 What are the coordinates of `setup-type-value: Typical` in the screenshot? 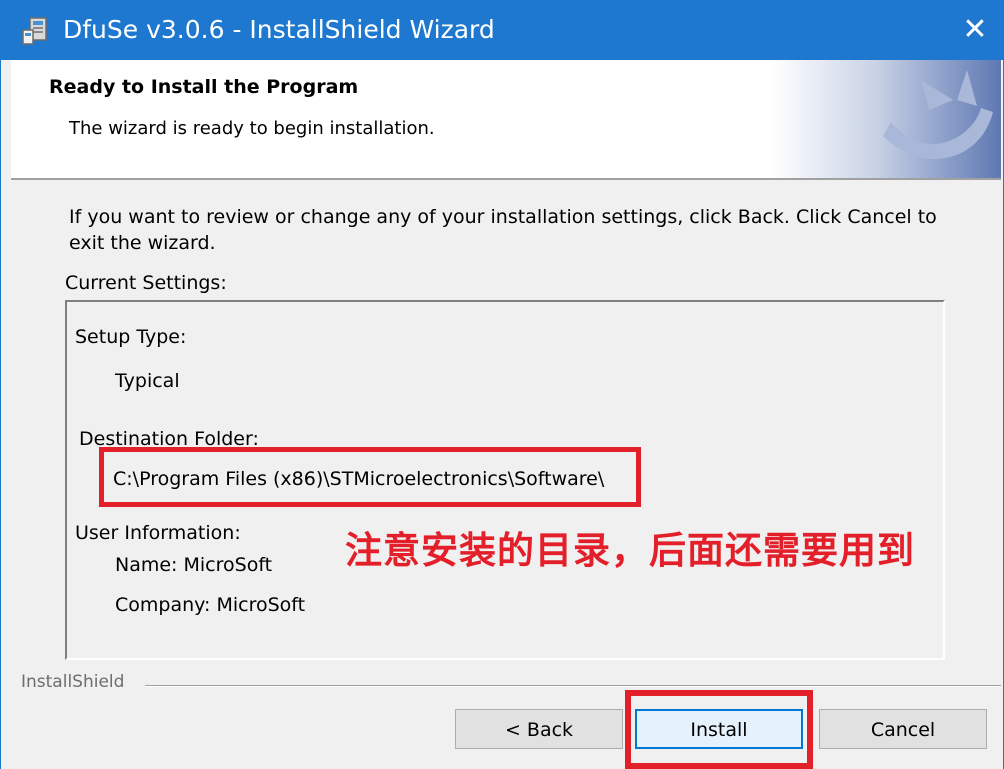 It's located at (147, 381).